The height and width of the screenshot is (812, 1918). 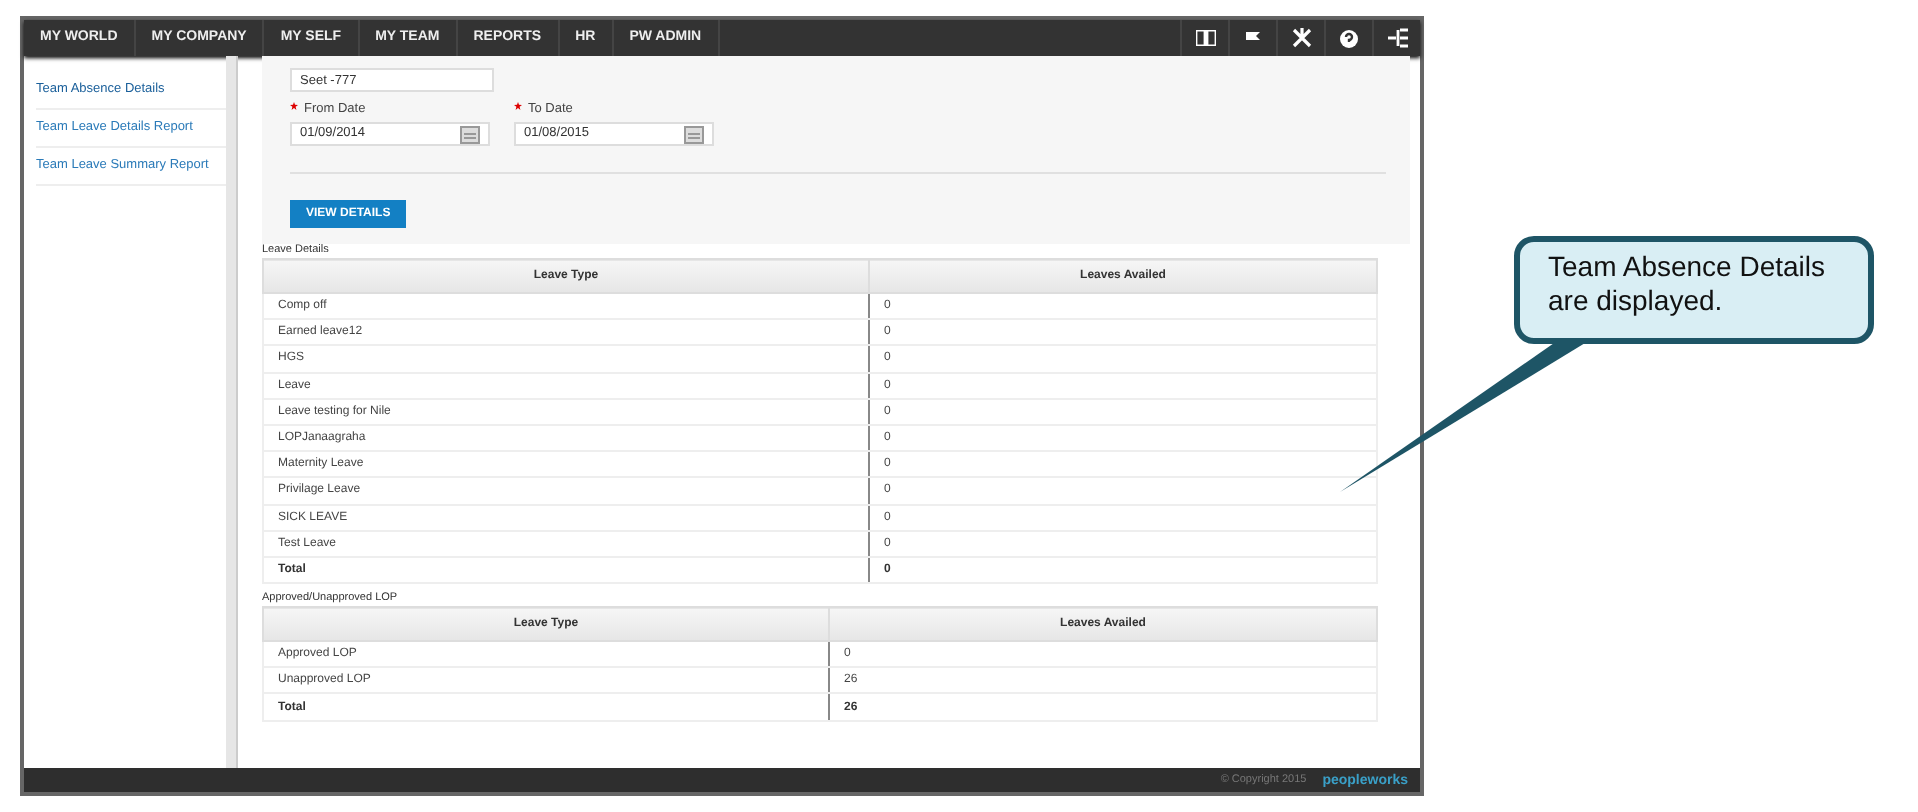 What do you see at coordinates (1397, 38) in the screenshot?
I see `sitemap-icon` at bounding box center [1397, 38].